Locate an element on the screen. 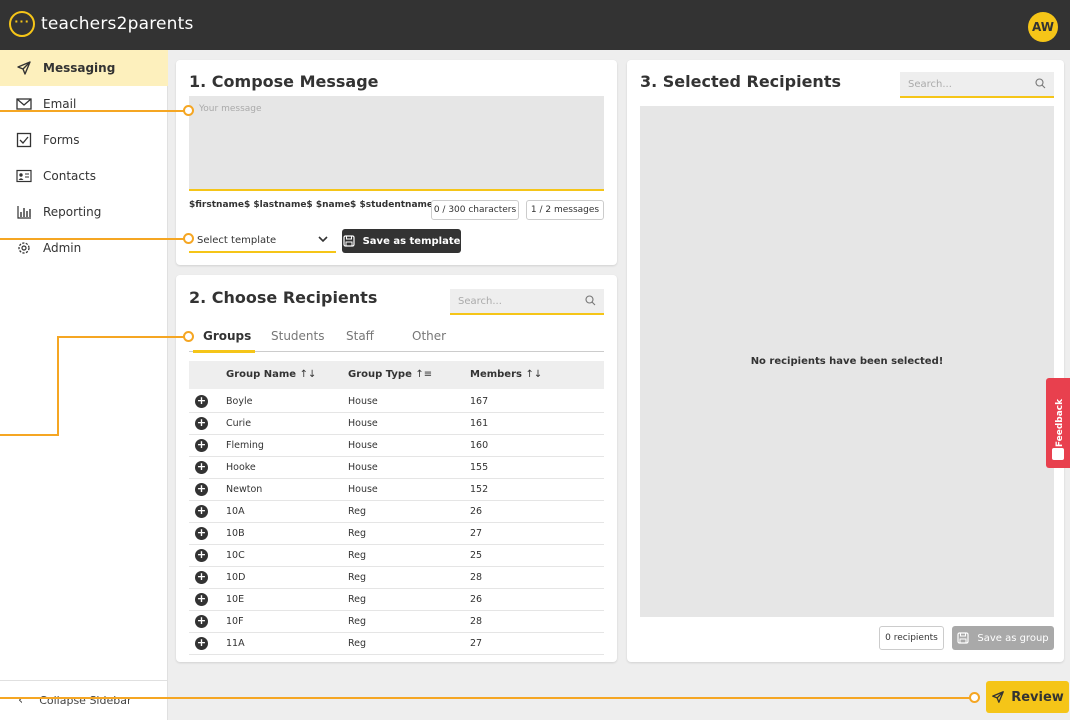 Image resolution: width=1070 pixels, height=720 pixels. save-as-group-button: Save as group is located at coordinates (1003, 638).